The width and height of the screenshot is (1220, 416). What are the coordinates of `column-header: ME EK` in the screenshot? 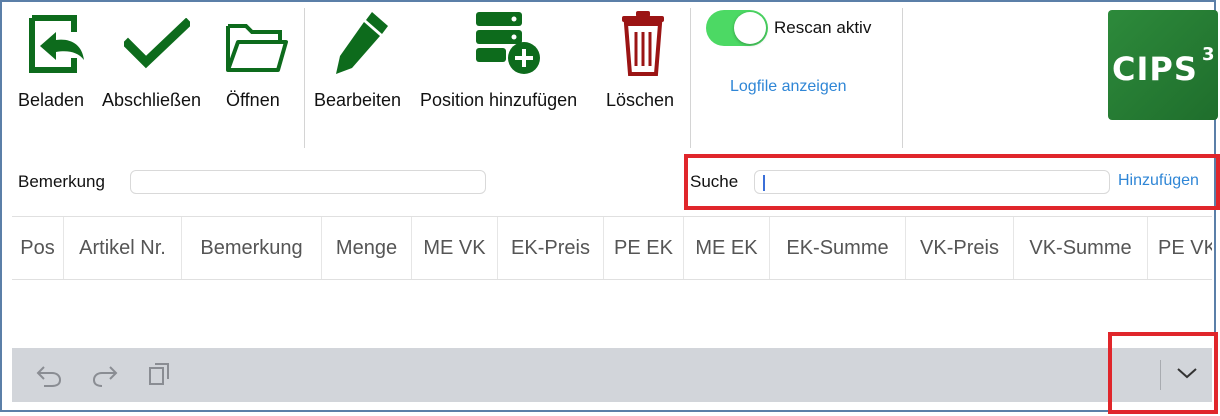 It's located at (727, 248).